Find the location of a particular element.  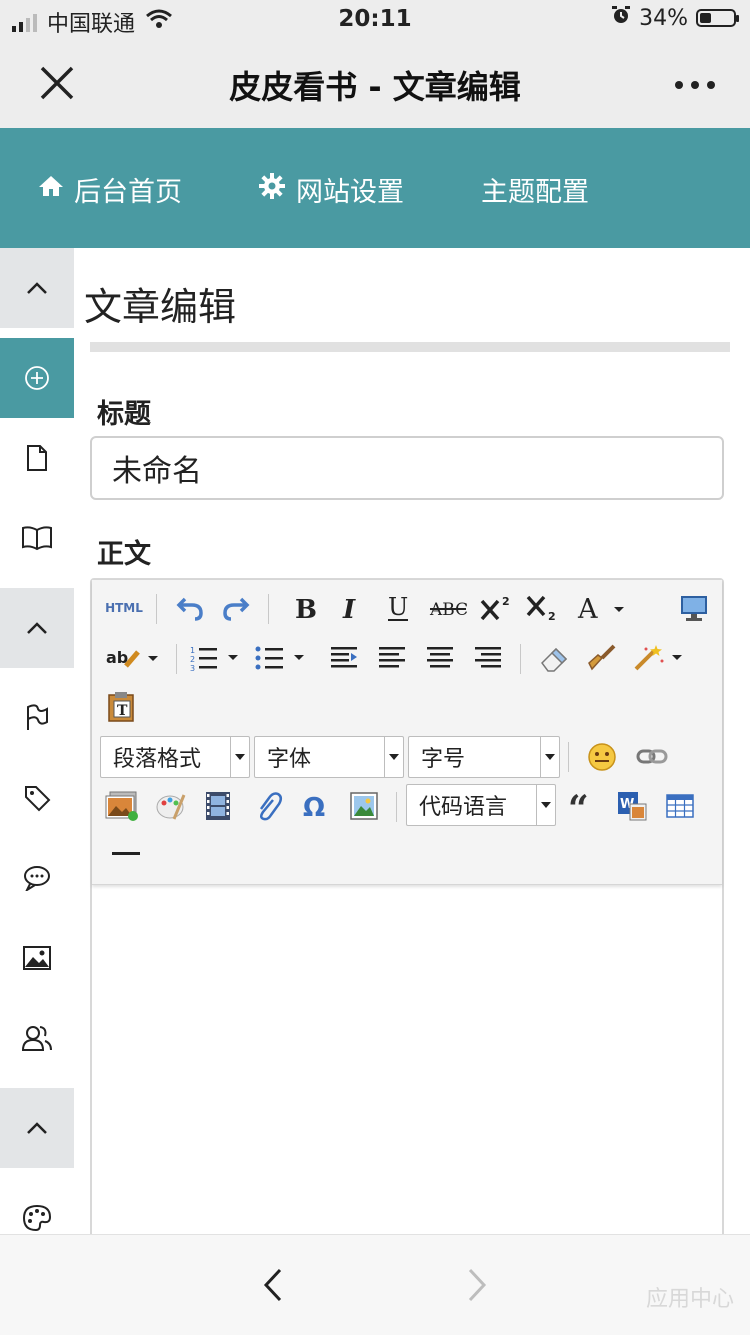

nav-item-home: 后台首页 is located at coordinates (110, 189).